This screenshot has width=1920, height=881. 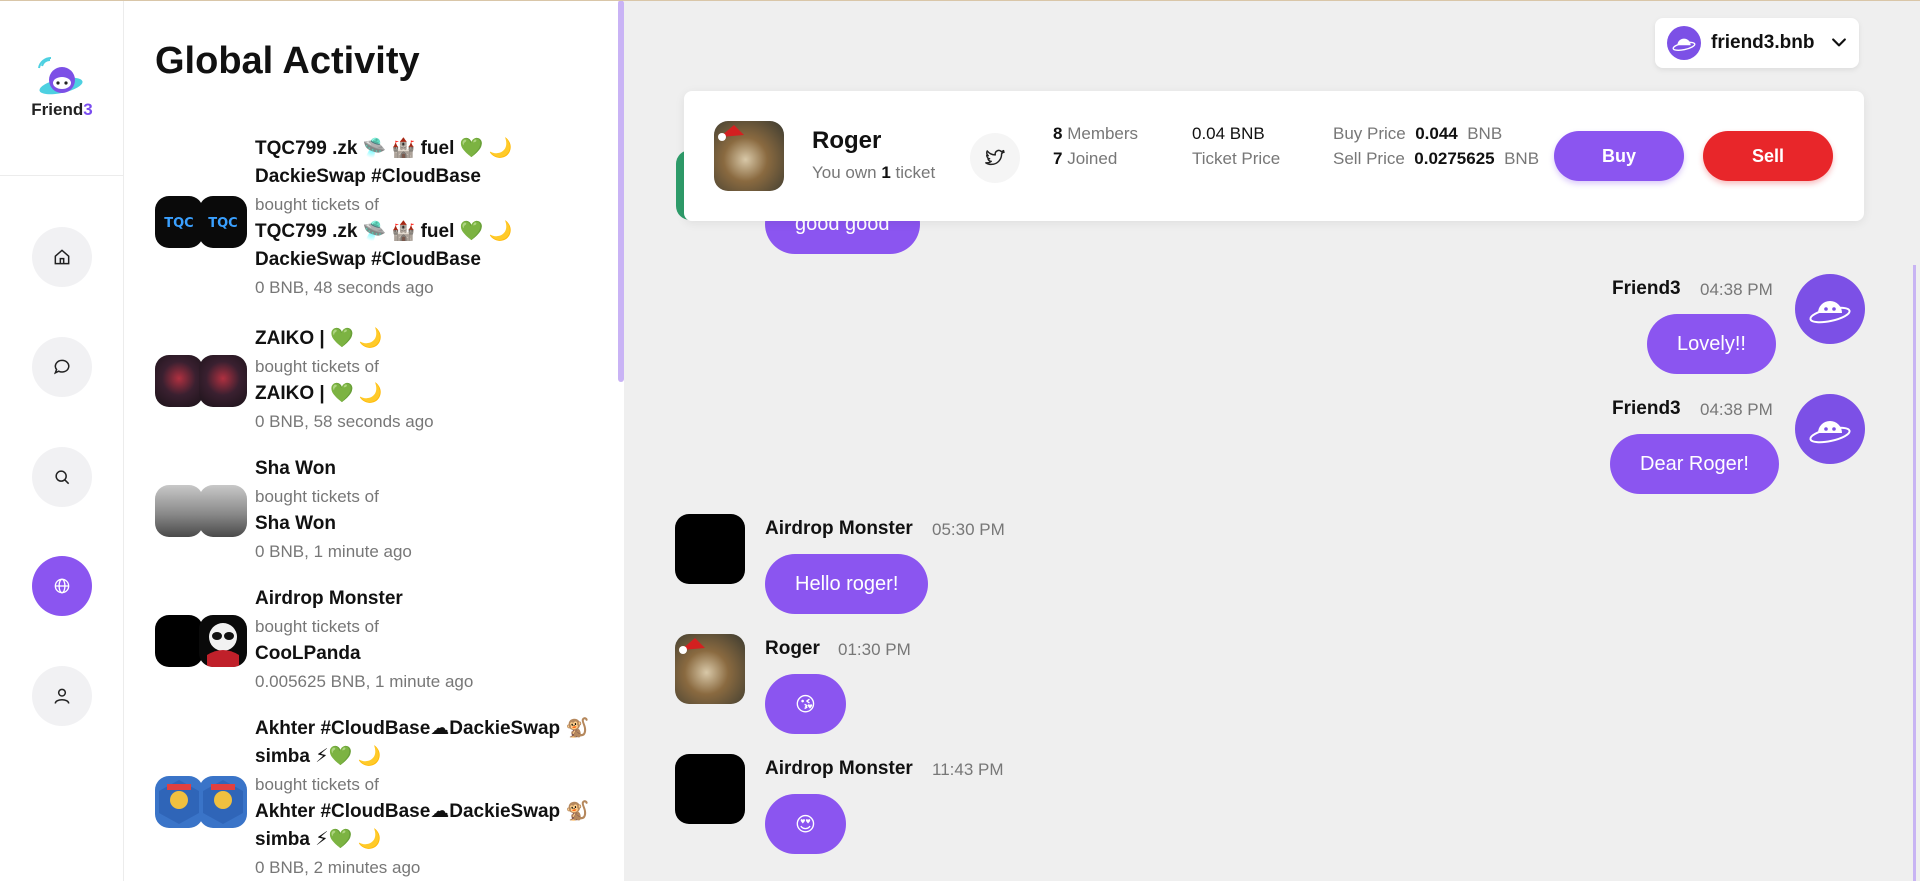 I want to click on room-title: Roger, so click(x=847, y=140).